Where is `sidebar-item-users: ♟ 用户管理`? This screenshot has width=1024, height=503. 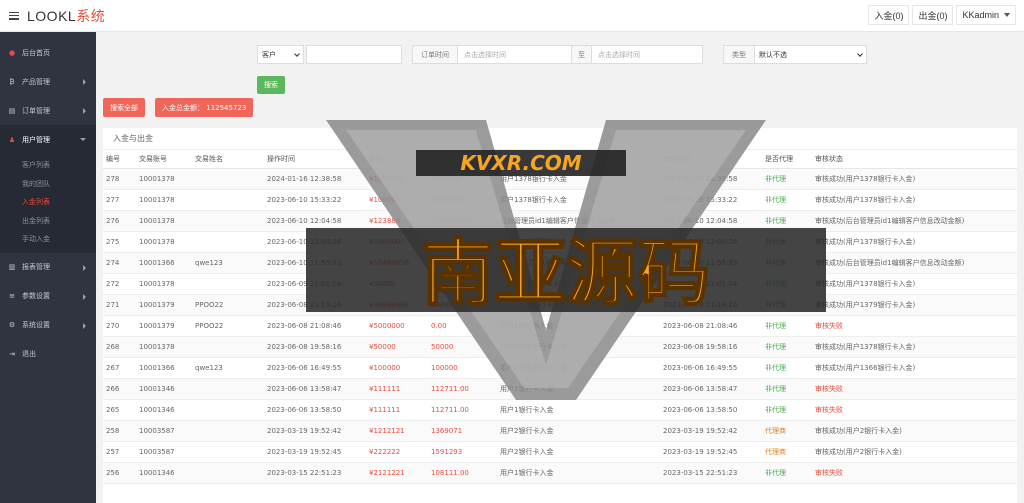 sidebar-item-users: ♟ 用户管理 is located at coordinates (48, 139).